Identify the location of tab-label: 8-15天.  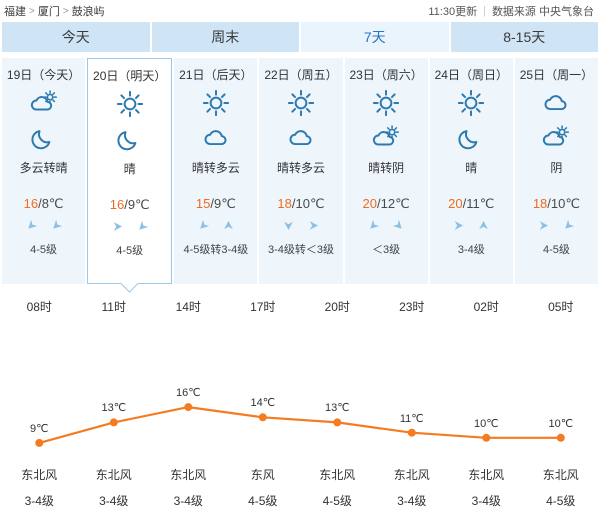
(524, 37).